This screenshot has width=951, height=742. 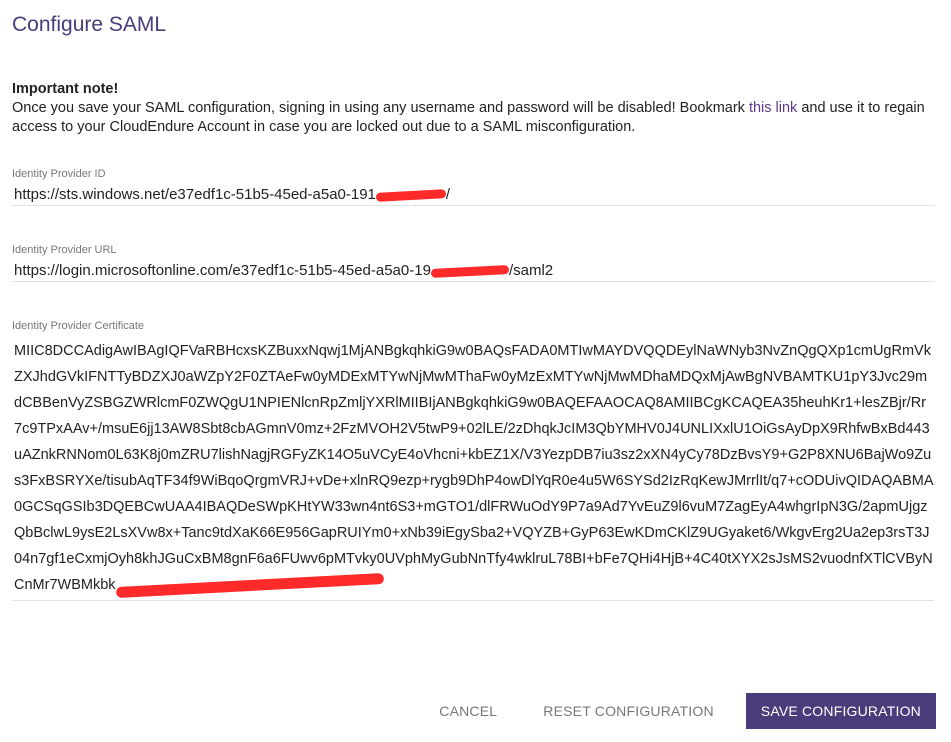 I want to click on identity-provider-url-value-end: /saml2, so click(x=531, y=270).